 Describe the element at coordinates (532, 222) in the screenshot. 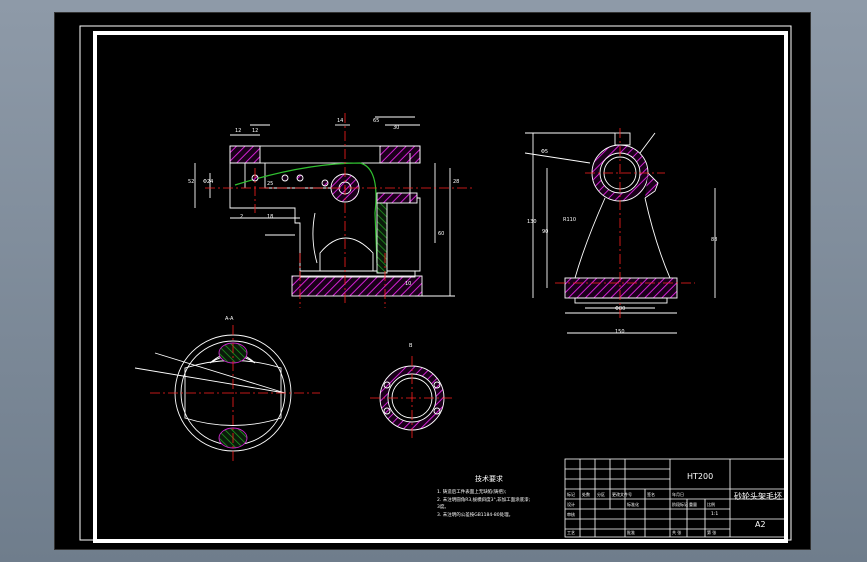

I see `dim-130: 130` at that location.